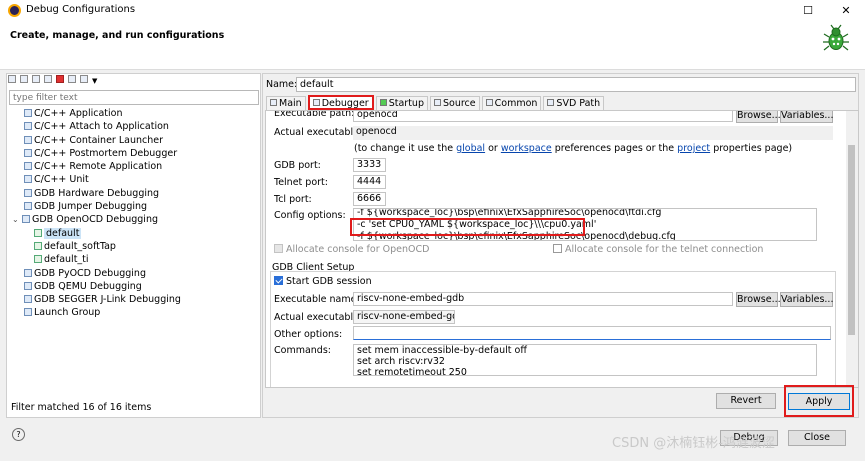 The width and height of the screenshot is (865, 461). Describe the element at coordinates (310, 215) in the screenshot. I see `config-options-label: Config options:` at that location.